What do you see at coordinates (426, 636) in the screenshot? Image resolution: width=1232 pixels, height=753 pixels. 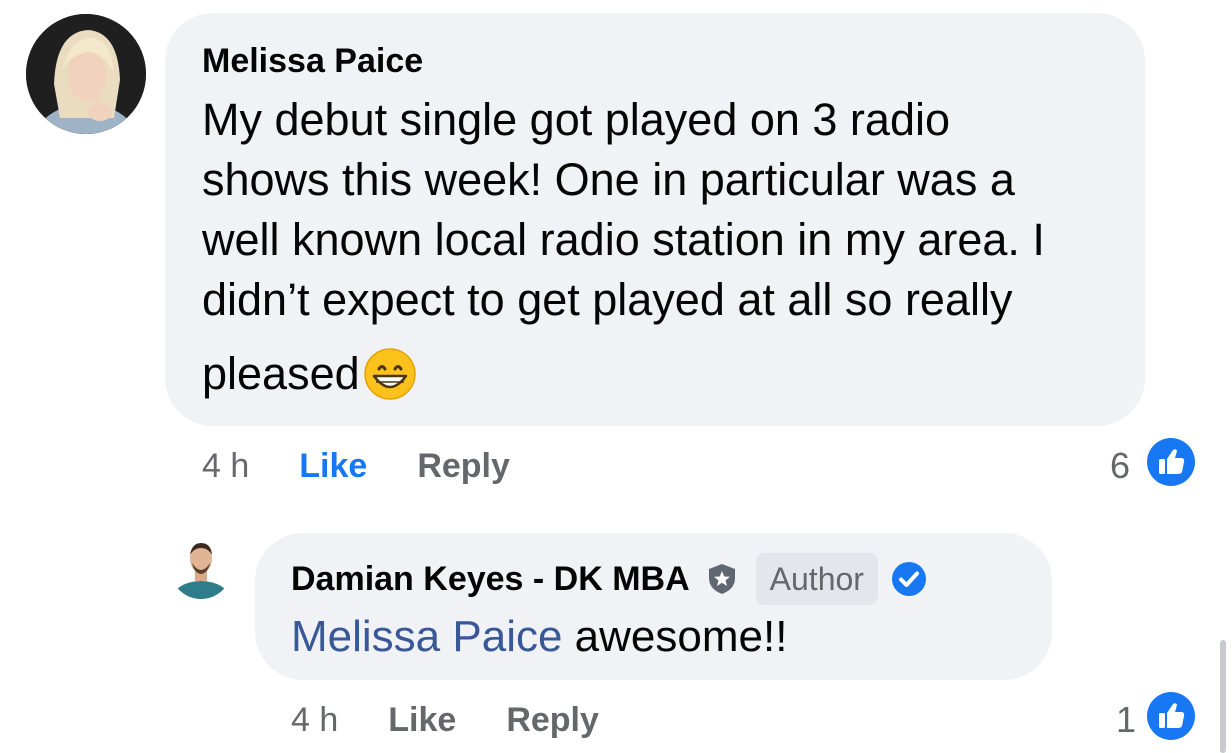 I see `reply-mention-link: Melissa Paice` at bounding box center [426, 636].